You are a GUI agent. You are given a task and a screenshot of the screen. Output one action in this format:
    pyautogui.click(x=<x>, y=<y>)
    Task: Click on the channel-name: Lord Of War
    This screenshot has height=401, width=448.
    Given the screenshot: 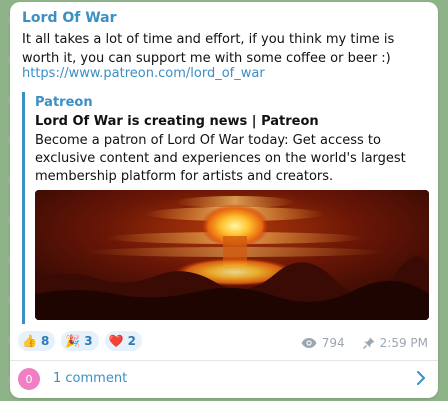 What is the action you would take?
    pyautogui.click(x=69, y=18)
    